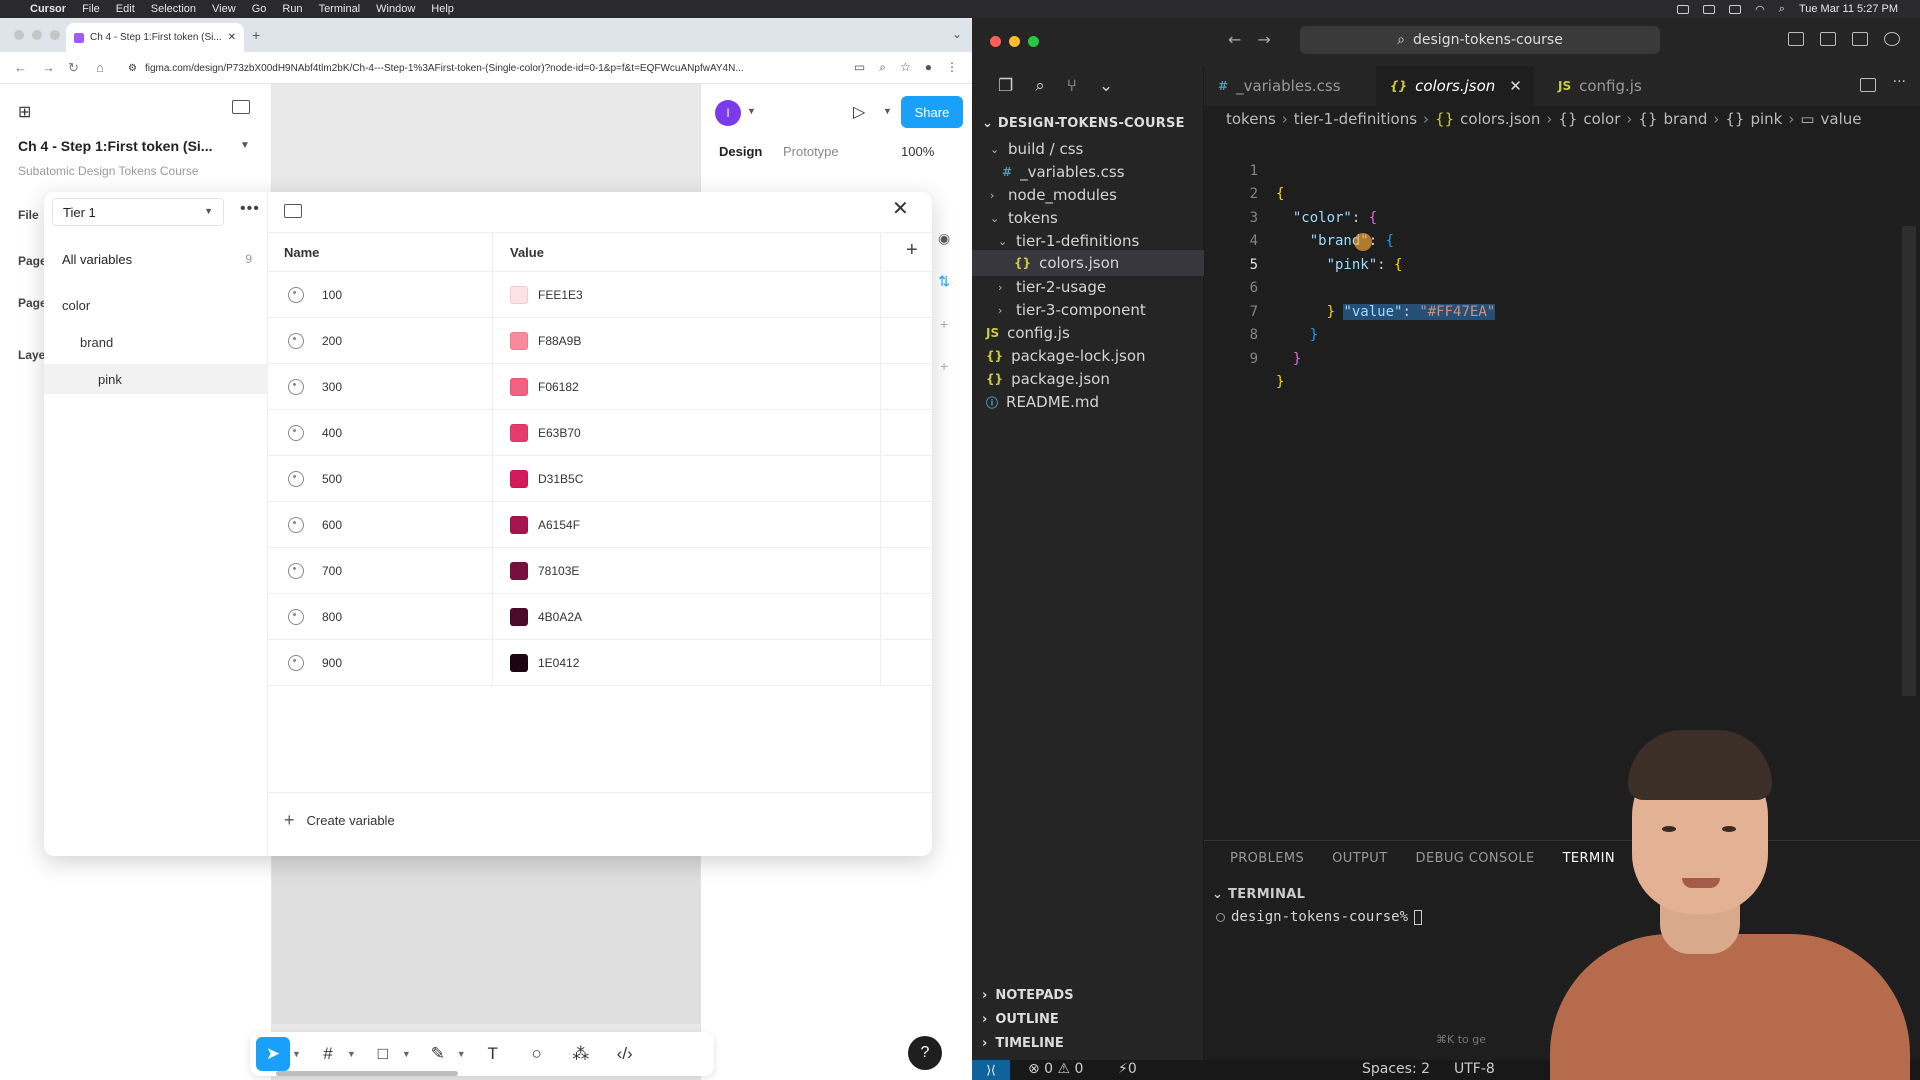  Describe the element at coordinates (339, 820) in the screenshot. I see `create-variable-button: + Create variable` at that location.